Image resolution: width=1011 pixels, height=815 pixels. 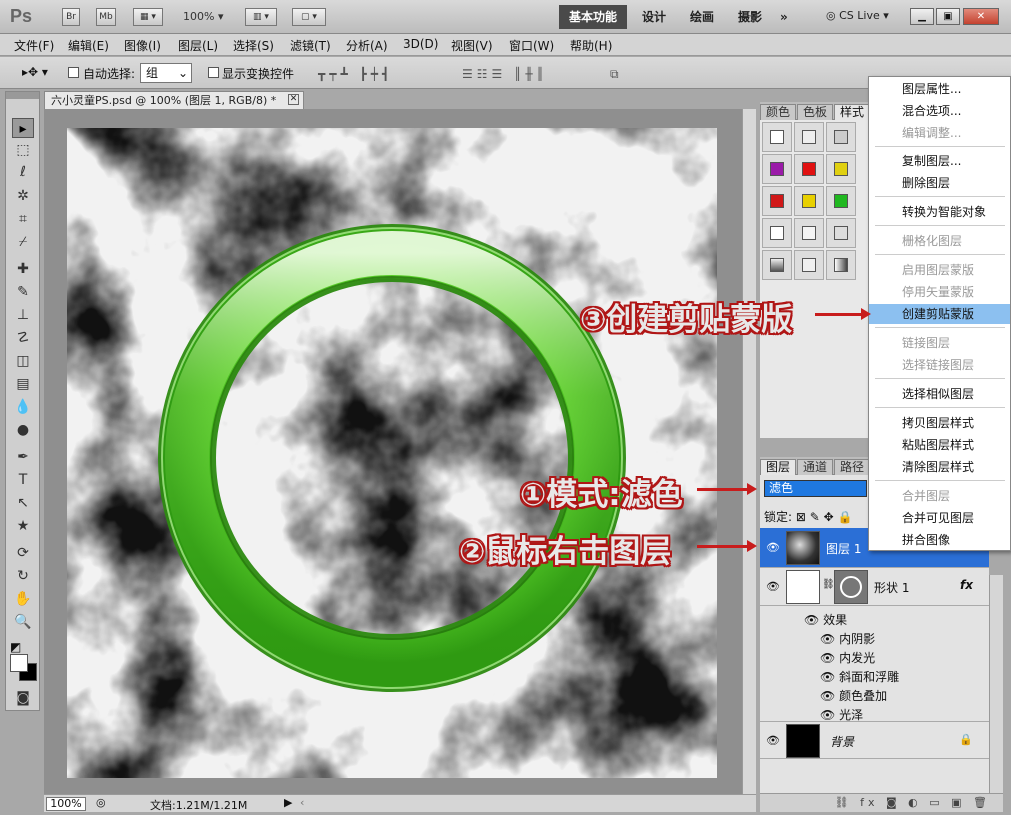 I want to click on eyedropper-tool-icon: ⌿, so click(x=23, y=242).